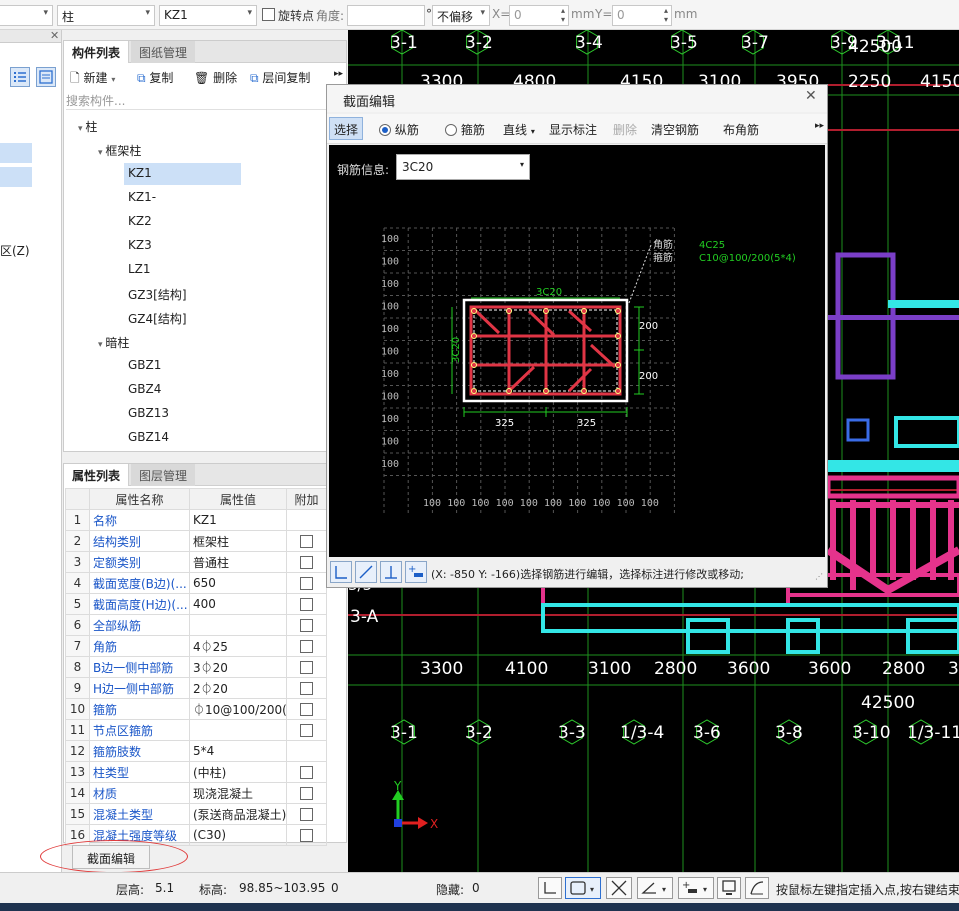  I want to click on tree-item: KZ2, so click(140, 221).